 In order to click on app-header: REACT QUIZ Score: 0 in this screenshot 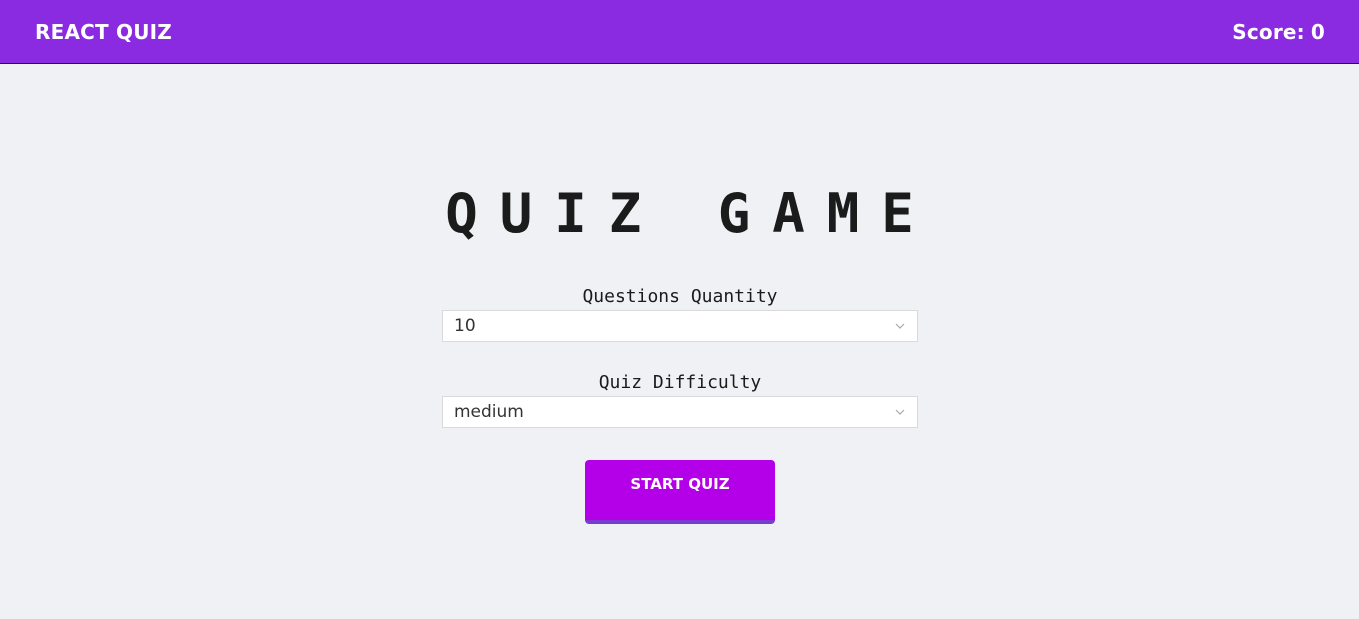, I will do `click(679, 32)`.